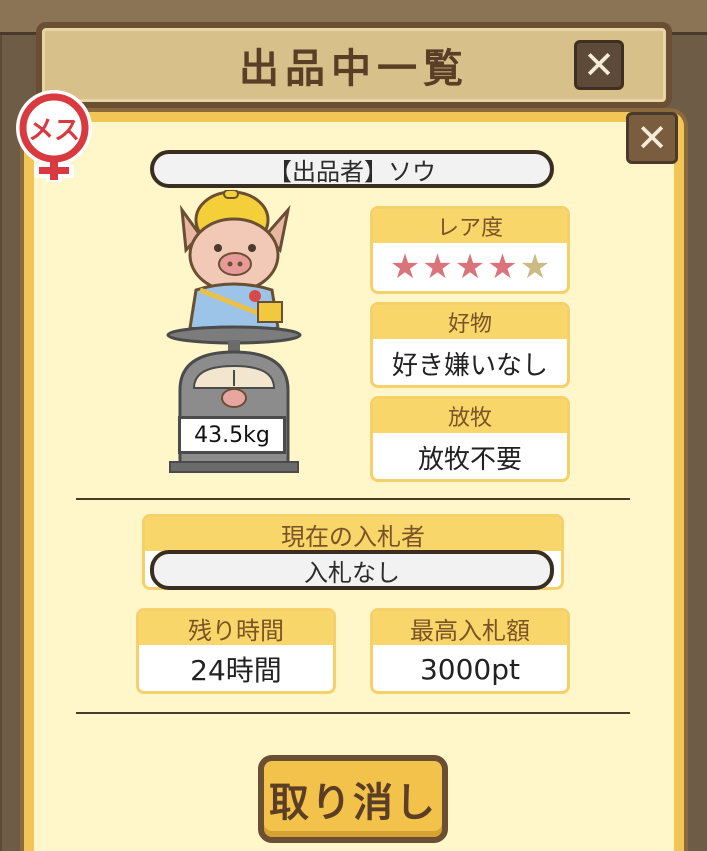  What do you see at coordinates (470, 322) in the screenshot?
I see `favorite-food-label: 好物` at bounding box center [470, 322].